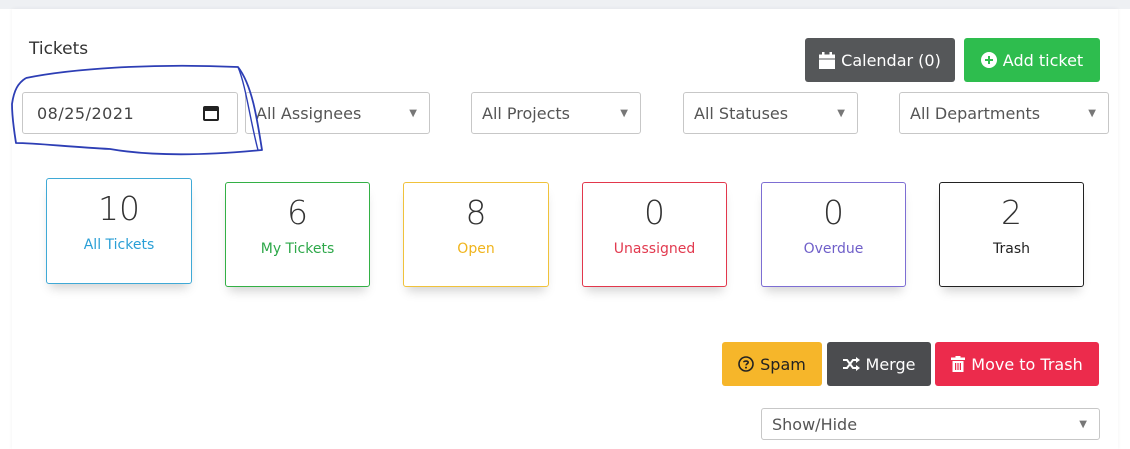 This screenshot has width=1130, height=449. I want to click on stat-card-open: 8 Open, so click(476, 234).